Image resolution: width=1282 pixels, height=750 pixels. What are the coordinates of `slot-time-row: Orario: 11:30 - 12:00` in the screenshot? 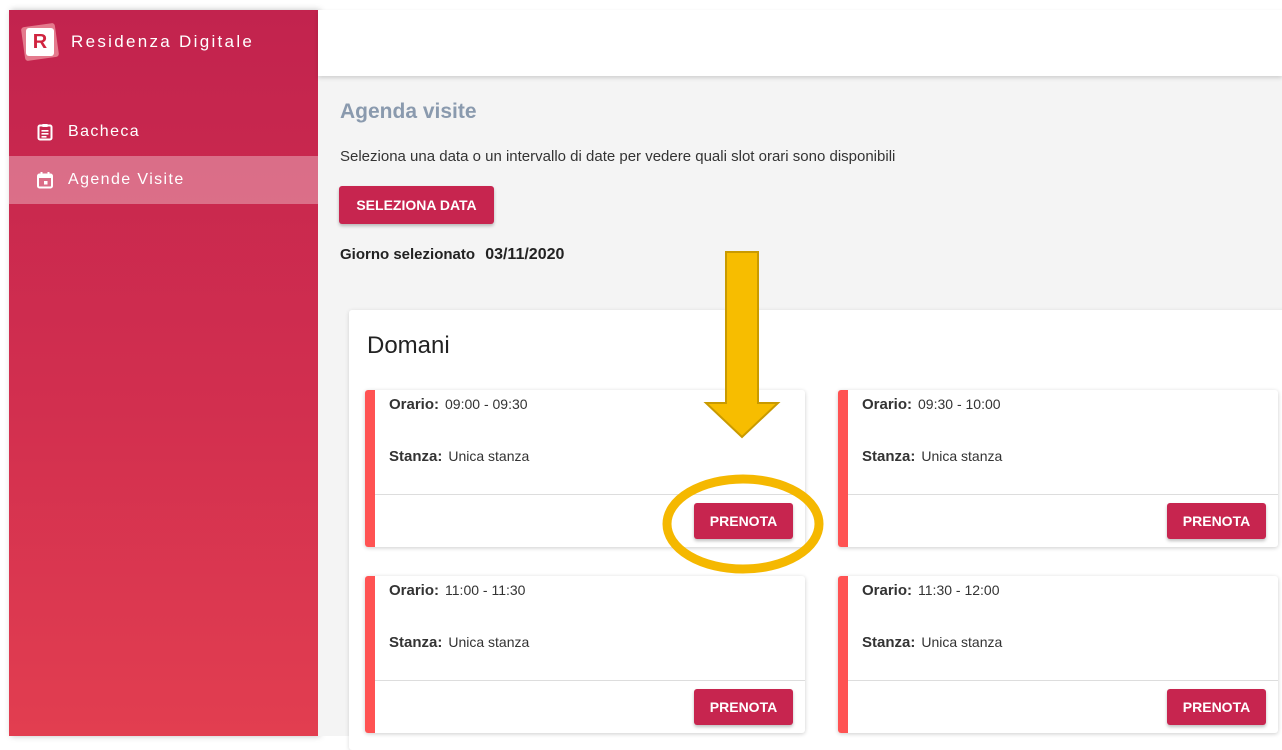 It's located at (931, 590).